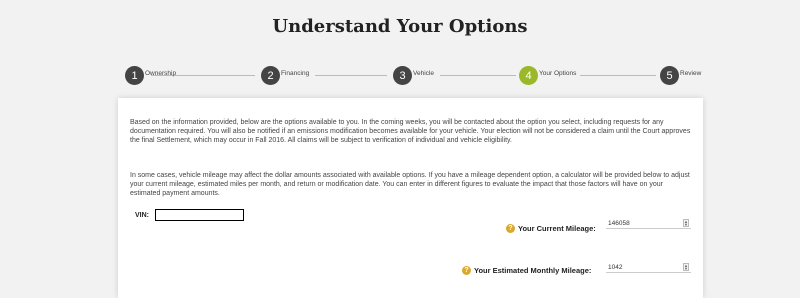 The width and height of the screenshot is (800, 298). What do you see at coordinates (134, 75) in the screenshot?
I see `step-1-circle: 1` at bounding box center [134, 75].